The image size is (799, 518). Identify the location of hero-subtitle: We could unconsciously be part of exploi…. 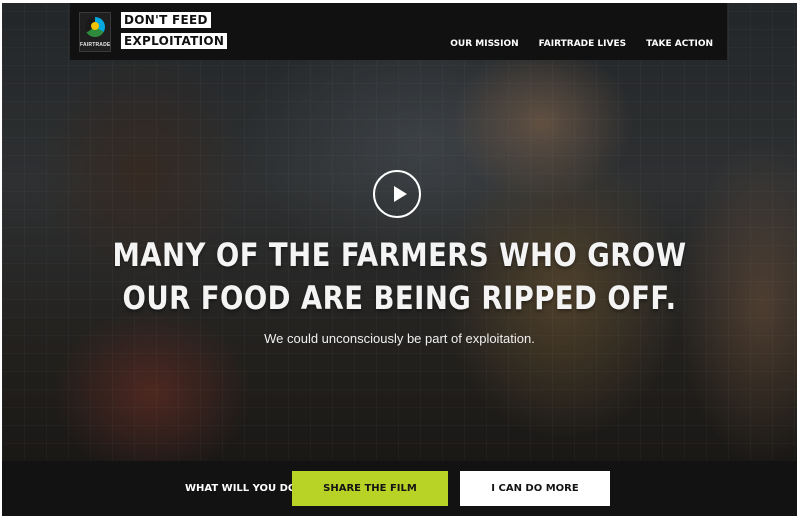
(399, 338).